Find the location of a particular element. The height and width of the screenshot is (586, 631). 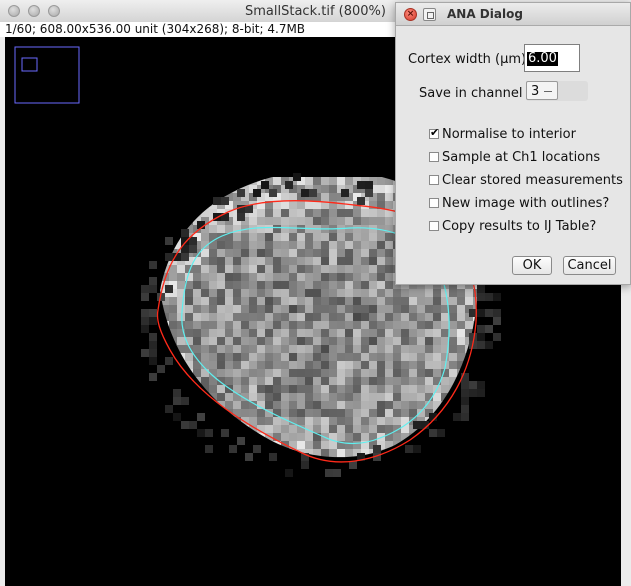

checkbox-label-clear-measurements: Clear stored measurements is located at coordinates (532, 180).